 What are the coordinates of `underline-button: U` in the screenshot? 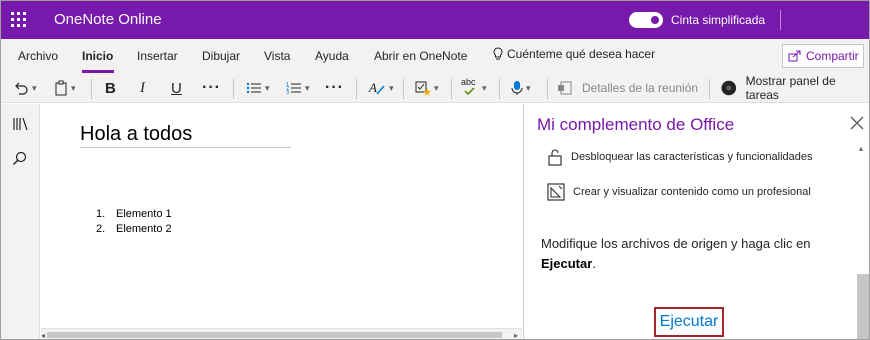 It's located at (176, 88).